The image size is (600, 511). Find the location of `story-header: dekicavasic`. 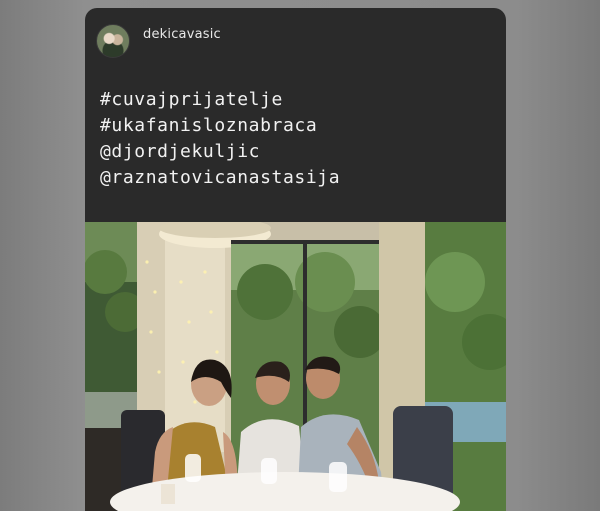

story-header: dekicavasic is located at coordinates (295, 36).